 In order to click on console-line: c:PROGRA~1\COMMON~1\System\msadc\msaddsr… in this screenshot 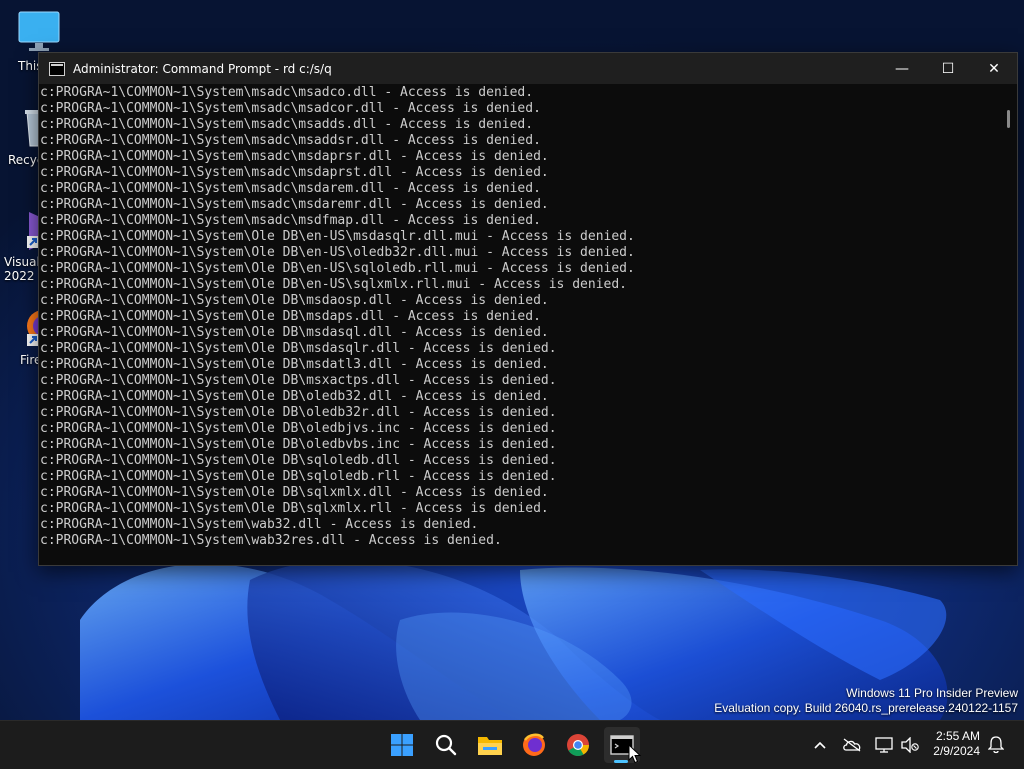, I will do `click(290, 140)`.